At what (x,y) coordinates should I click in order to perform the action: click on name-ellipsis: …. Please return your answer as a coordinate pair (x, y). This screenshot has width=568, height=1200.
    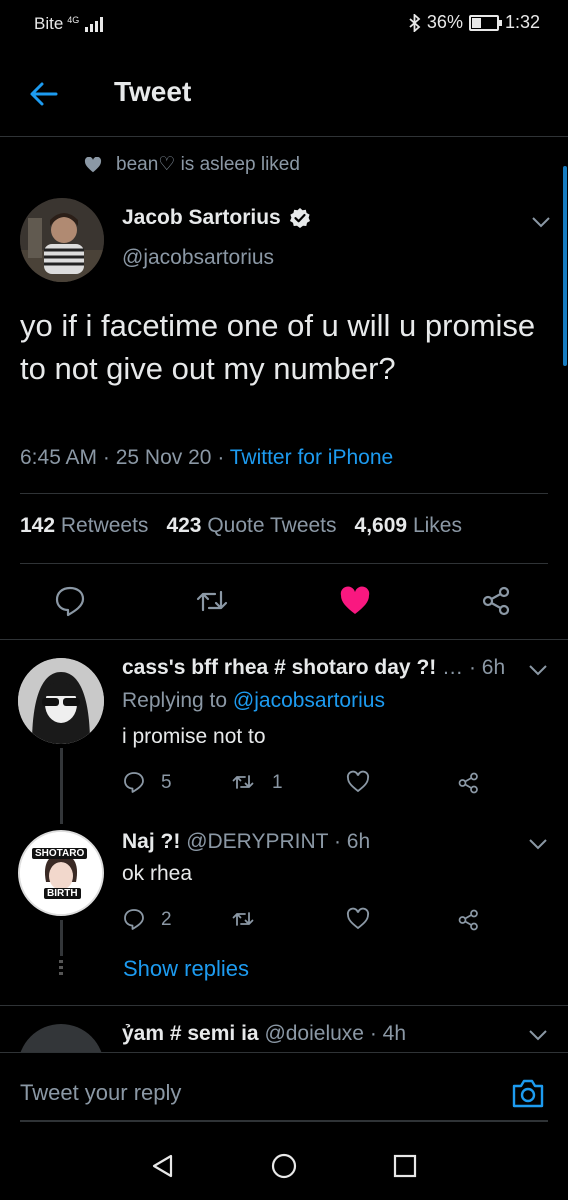
    Looking at the image, I should click on (453, 667).